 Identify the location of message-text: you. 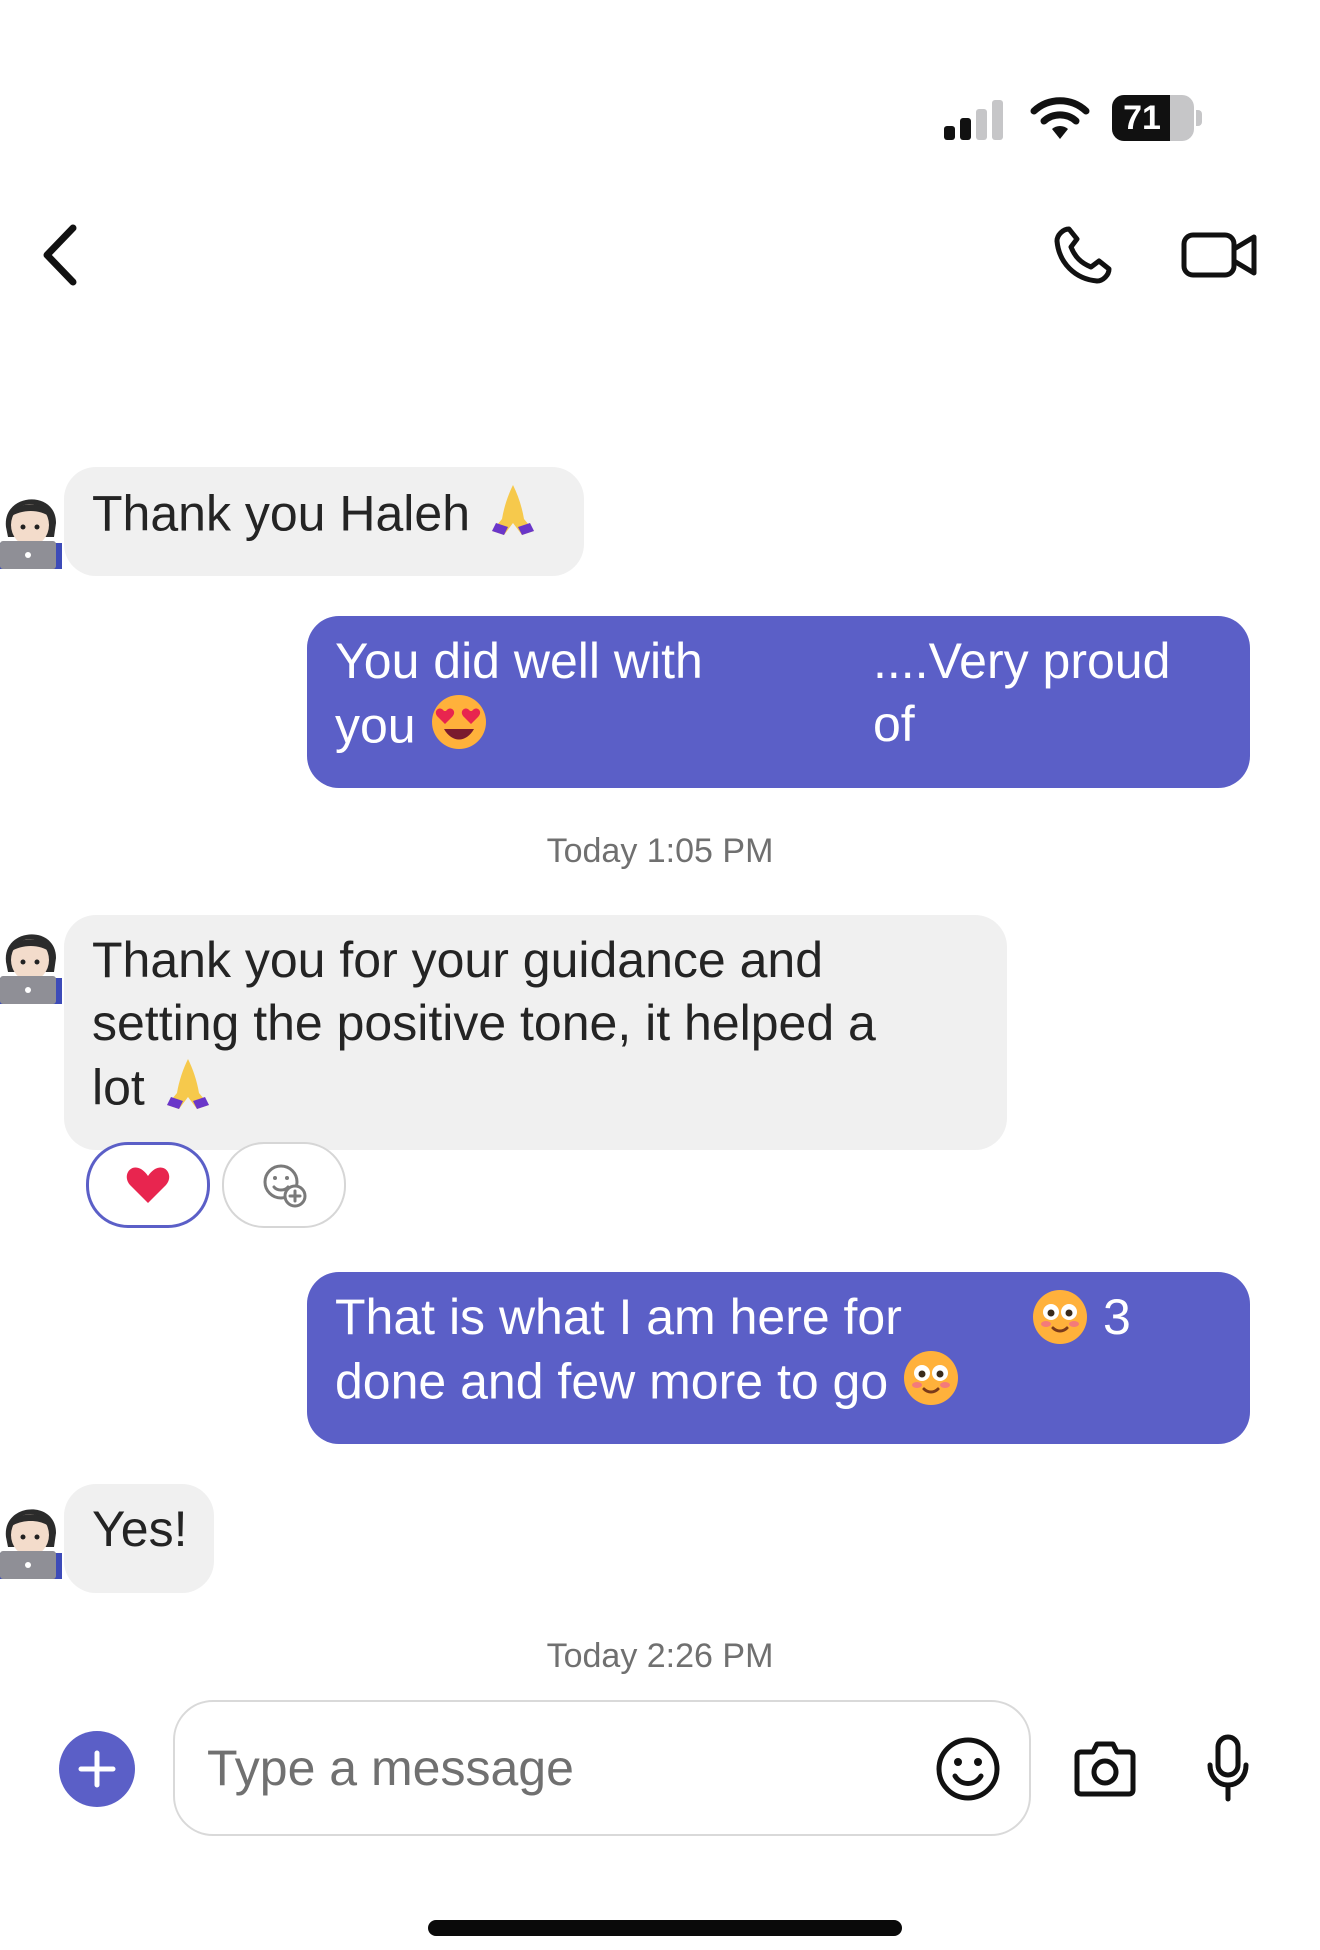
(375, 725).